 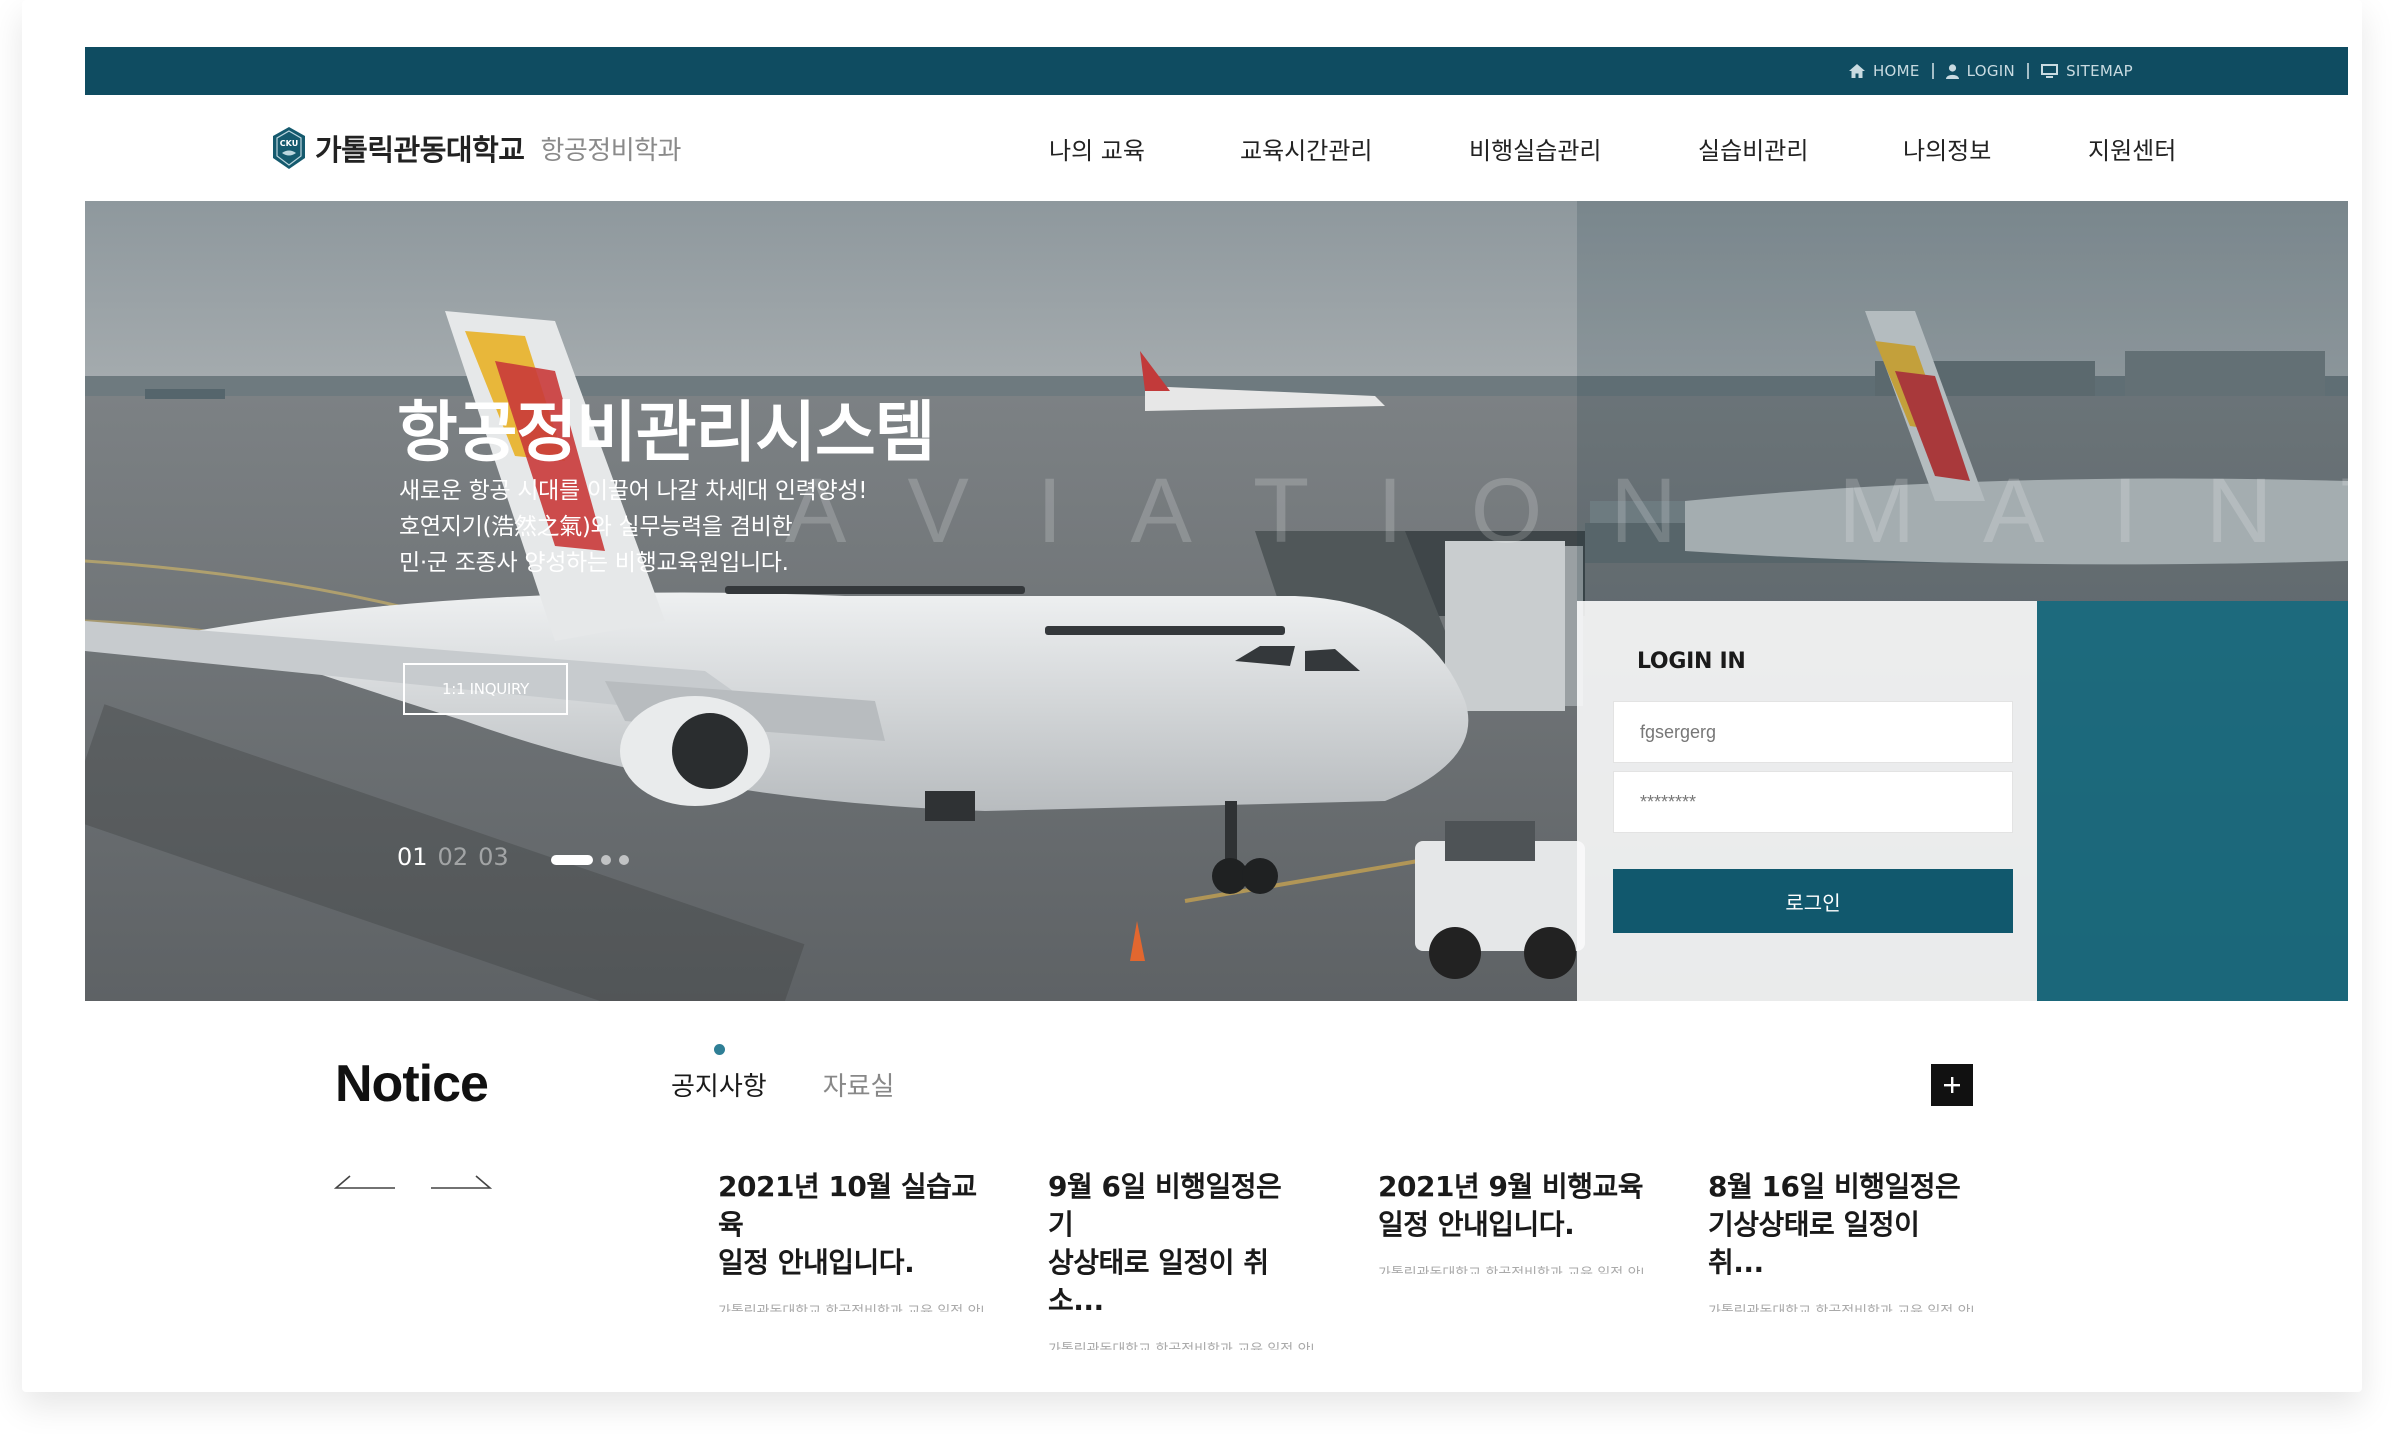 What do you see at coordinates (1753, 148) in the screenshot?
I see `nav-practice-fee: 실습비관리` at bounding box center [1753, 148].